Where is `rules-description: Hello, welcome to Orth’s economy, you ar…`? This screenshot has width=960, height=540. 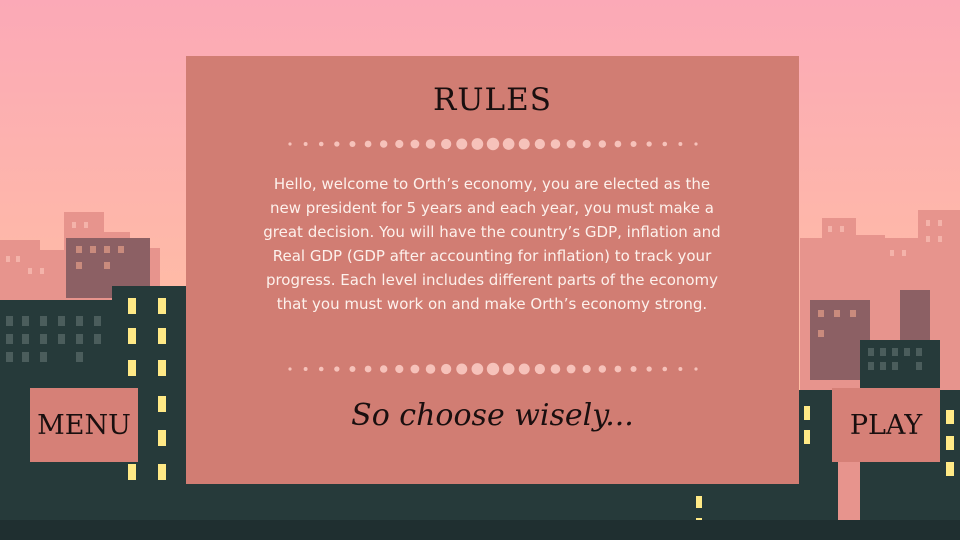
rules-description: Hello, welcome to Orth’s economy, you ar… is located at coordinates (492, 244).